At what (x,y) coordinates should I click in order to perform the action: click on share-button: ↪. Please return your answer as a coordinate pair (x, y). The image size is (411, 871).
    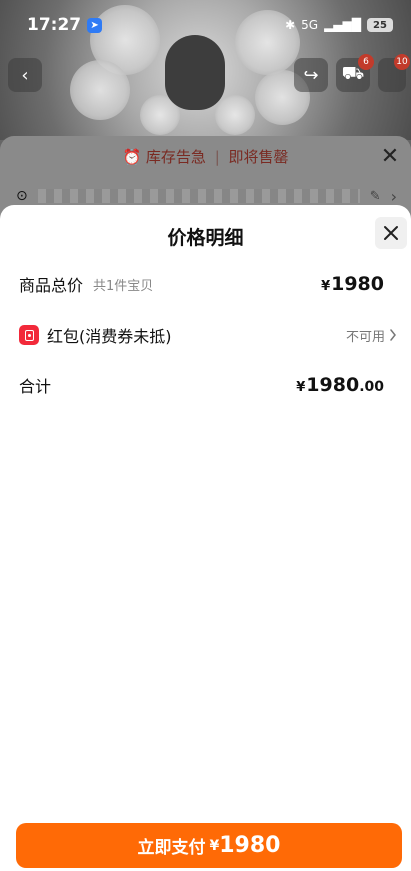
    Looking at the image, I should click on (311, 75).